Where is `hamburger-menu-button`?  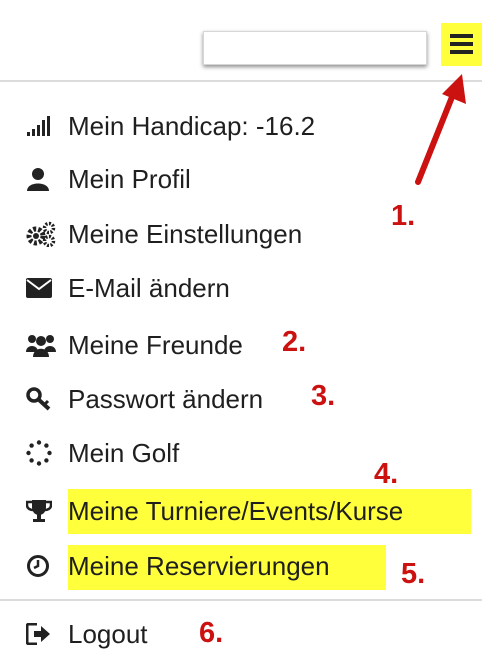 hamburger-menu-button is located at coordinates (461, 44).